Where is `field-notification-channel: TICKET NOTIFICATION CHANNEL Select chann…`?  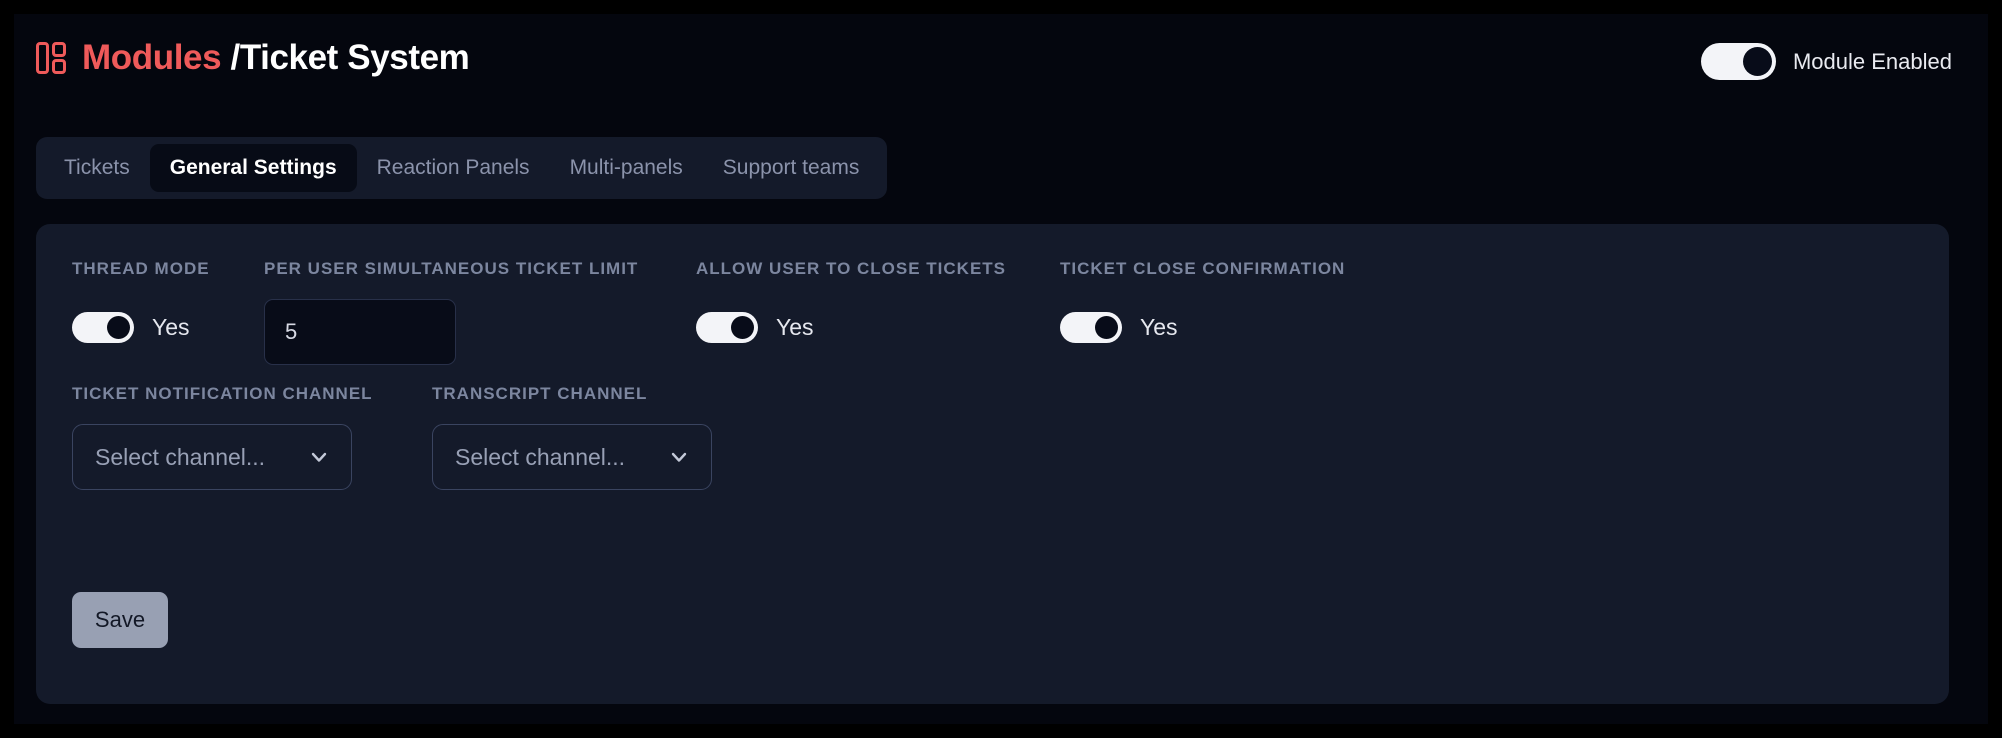
field-notification-channel: TICKET NOTIFICATION CHANNEL Select chann… is located at coordinates (222, 437).